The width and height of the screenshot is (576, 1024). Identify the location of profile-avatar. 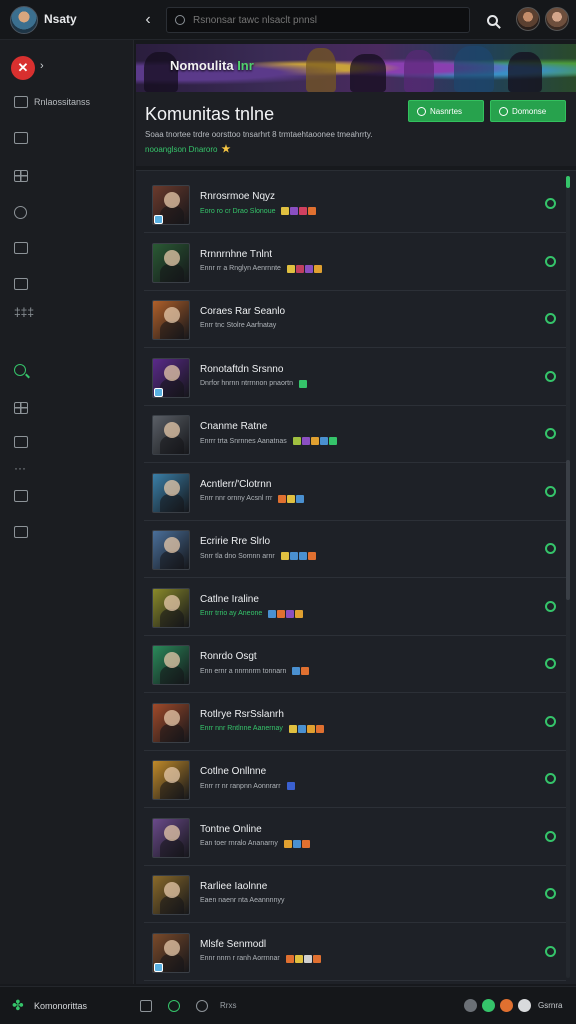
(24, 20).